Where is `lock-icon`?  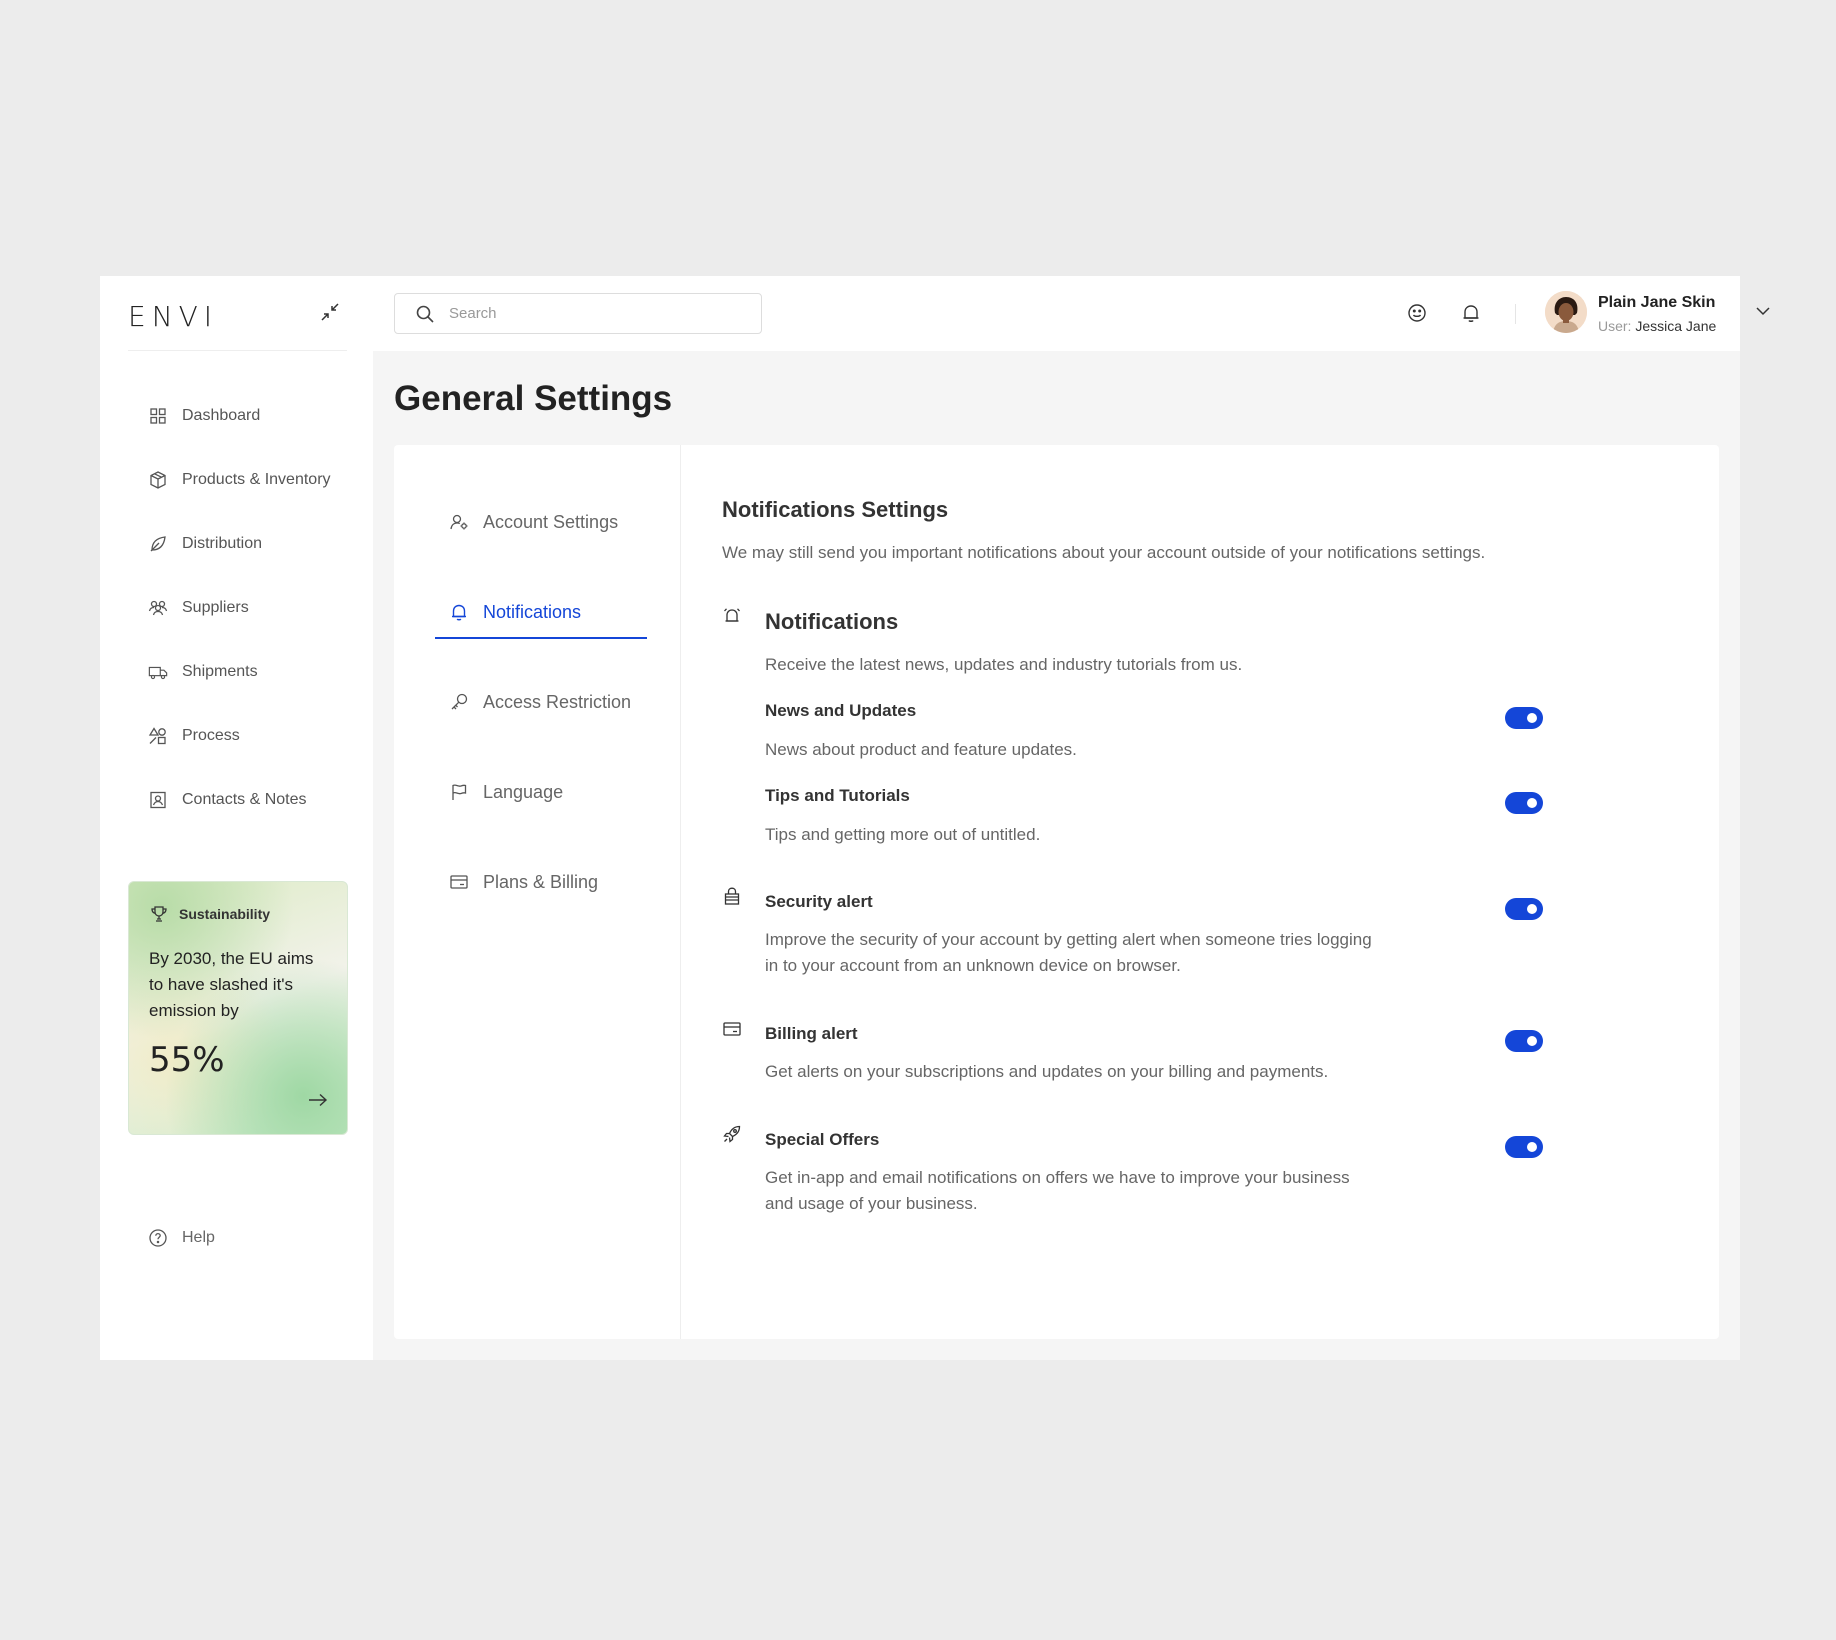
lock-icon is located at coordinates (732, 896).